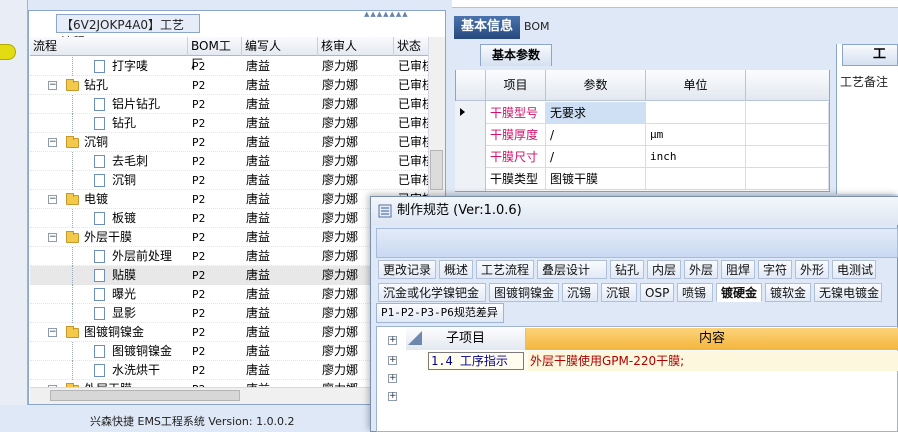 This screenshot has height=432, width=898. What do you see at coordinates (675, 4) in the screenshot?
I see `window-top-bar` at bounding box center [675, 4].